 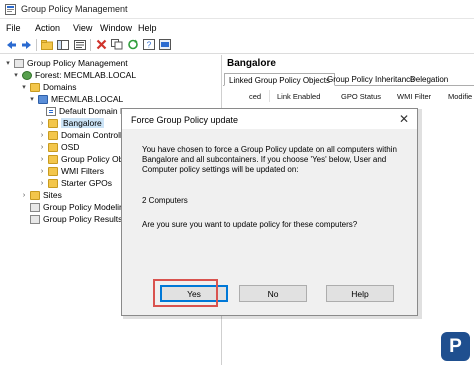 What do you see at coordinates (237, 9) in the screenshot?
I see `window-title-bar: Group Policy Management` at bounding box center [237, 9].